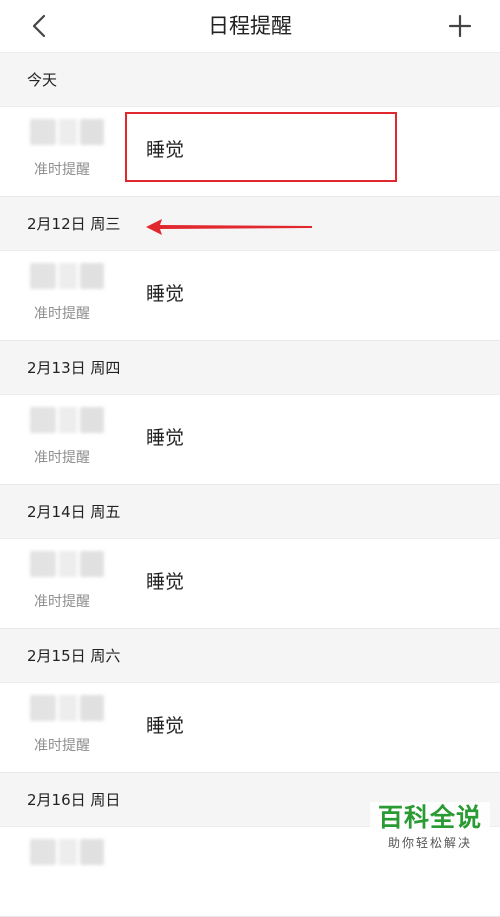  Describe the element at coordinates (250, 224) in the screenshot. I see `section-header-date: 2月12日 周三` at that location.